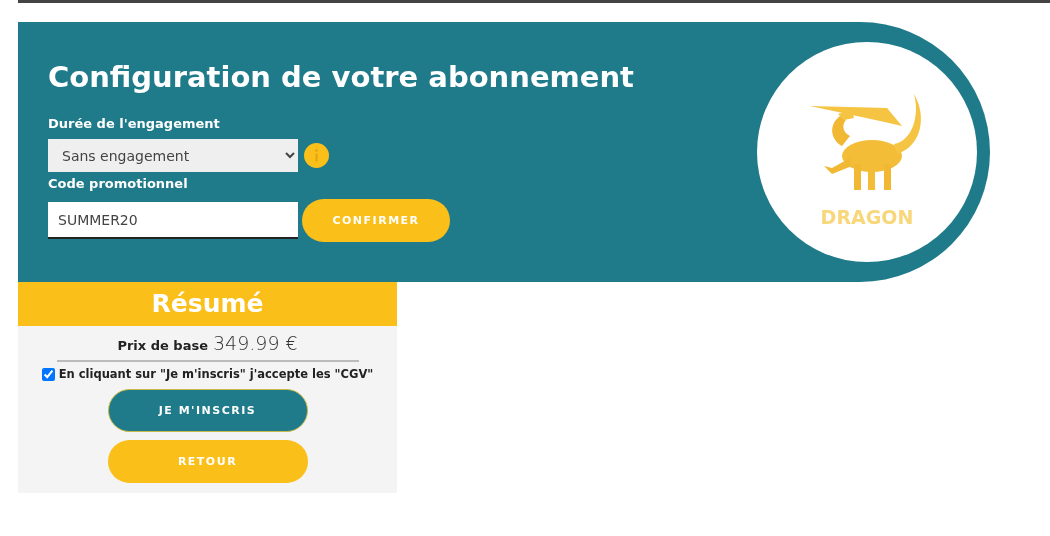  Describe the element at coordinates (134, 123) in the screenshot. I see `field-label: Durée de l'engagement` at that location.